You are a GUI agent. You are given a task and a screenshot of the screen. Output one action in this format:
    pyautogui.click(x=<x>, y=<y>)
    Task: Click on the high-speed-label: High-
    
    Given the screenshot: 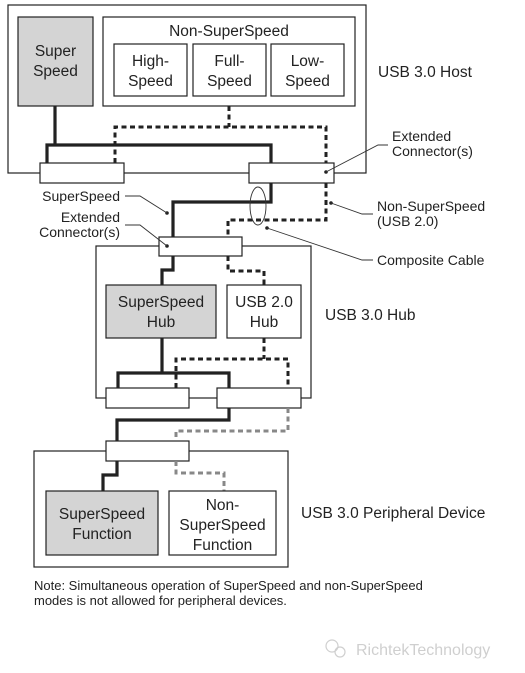 What is the action you would take?
    pyautogui.click(x=150, y=61)
    